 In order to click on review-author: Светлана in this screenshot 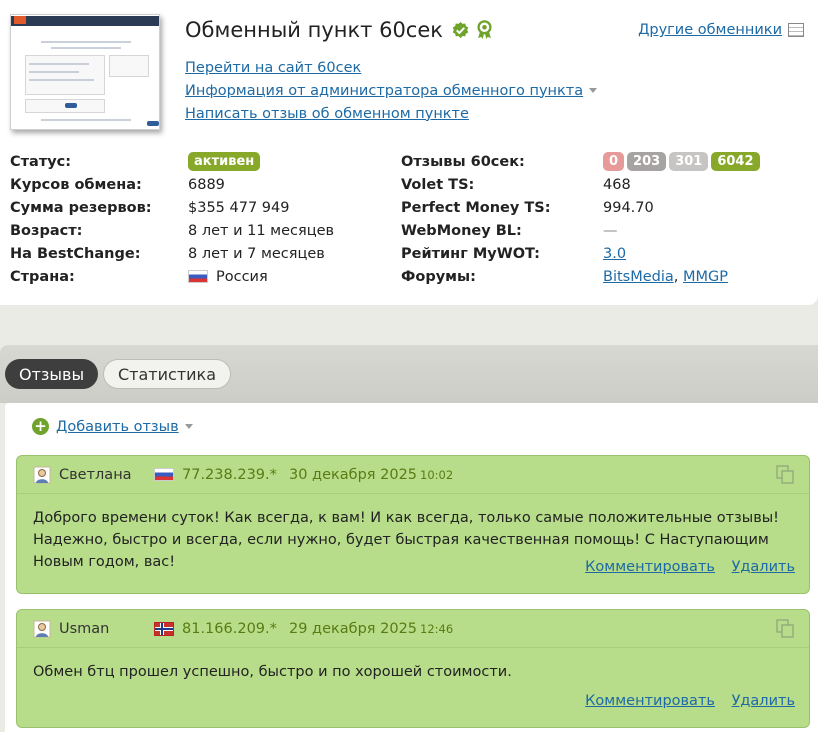, I will do `click(95, 474)`.